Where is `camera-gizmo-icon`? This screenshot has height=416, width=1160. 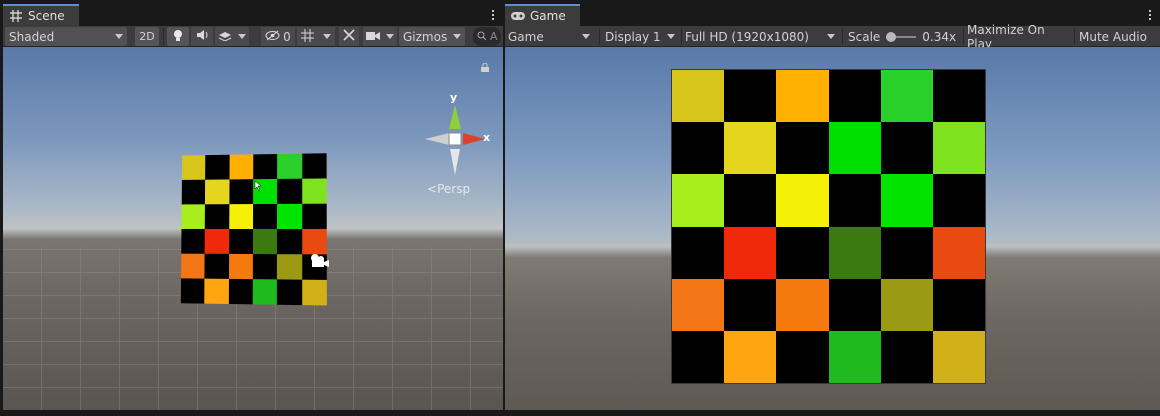
camera-gizmo-icon is located at coordinates (318, 262).